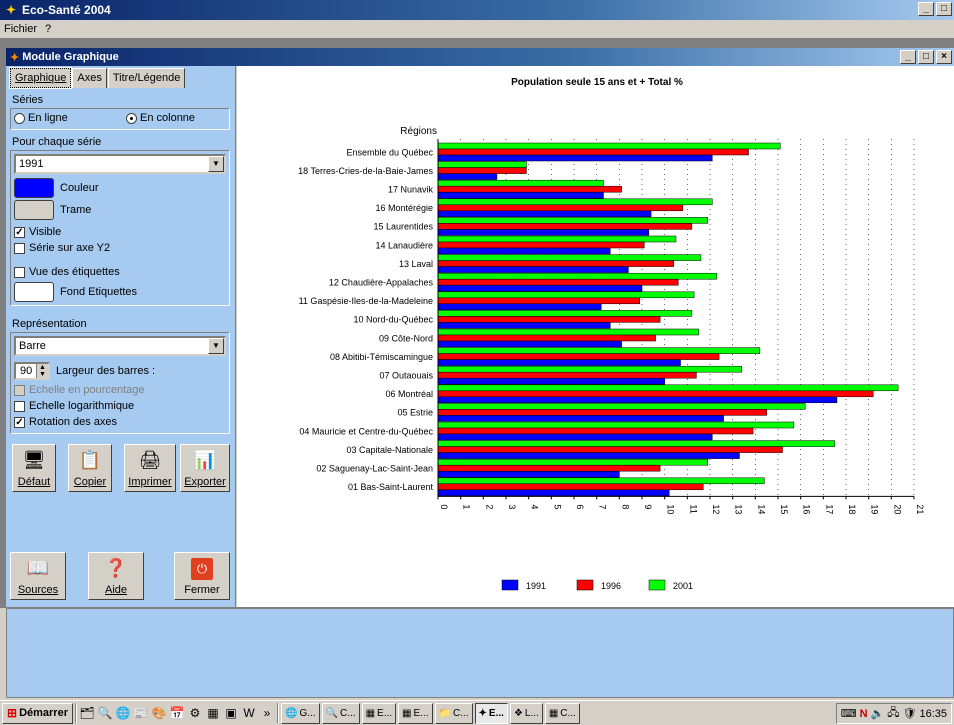  I want to click on app-titlebar: ✦ Eco-Santé 2004 _ □, so click(477, 10).